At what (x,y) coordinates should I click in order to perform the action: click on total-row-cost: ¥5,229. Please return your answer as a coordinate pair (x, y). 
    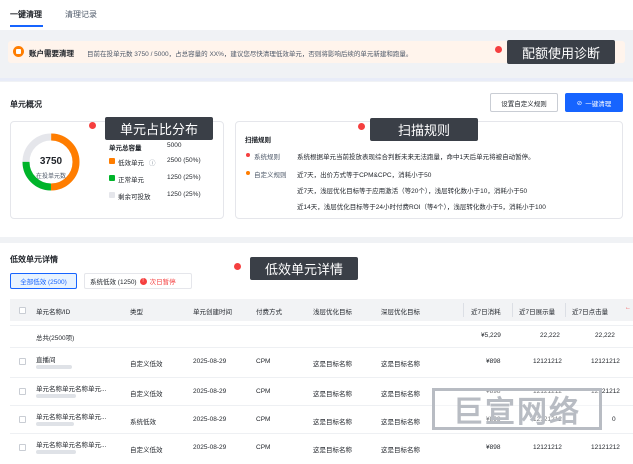
    Looking at the image, I should click on (491, 335).